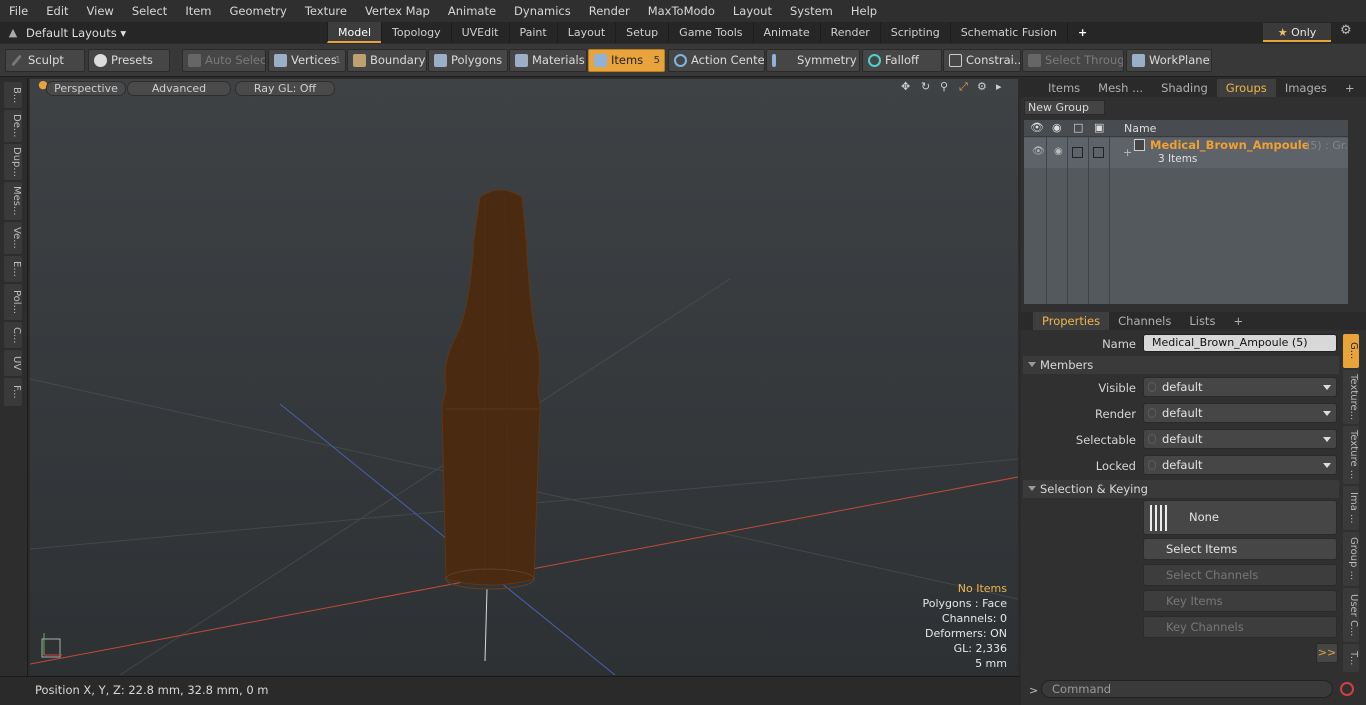 This screenshot has width=1366, height=705. Describe the element at coordinates (1152, 439) in the screenshot. I see `selectable-radio` at that location.